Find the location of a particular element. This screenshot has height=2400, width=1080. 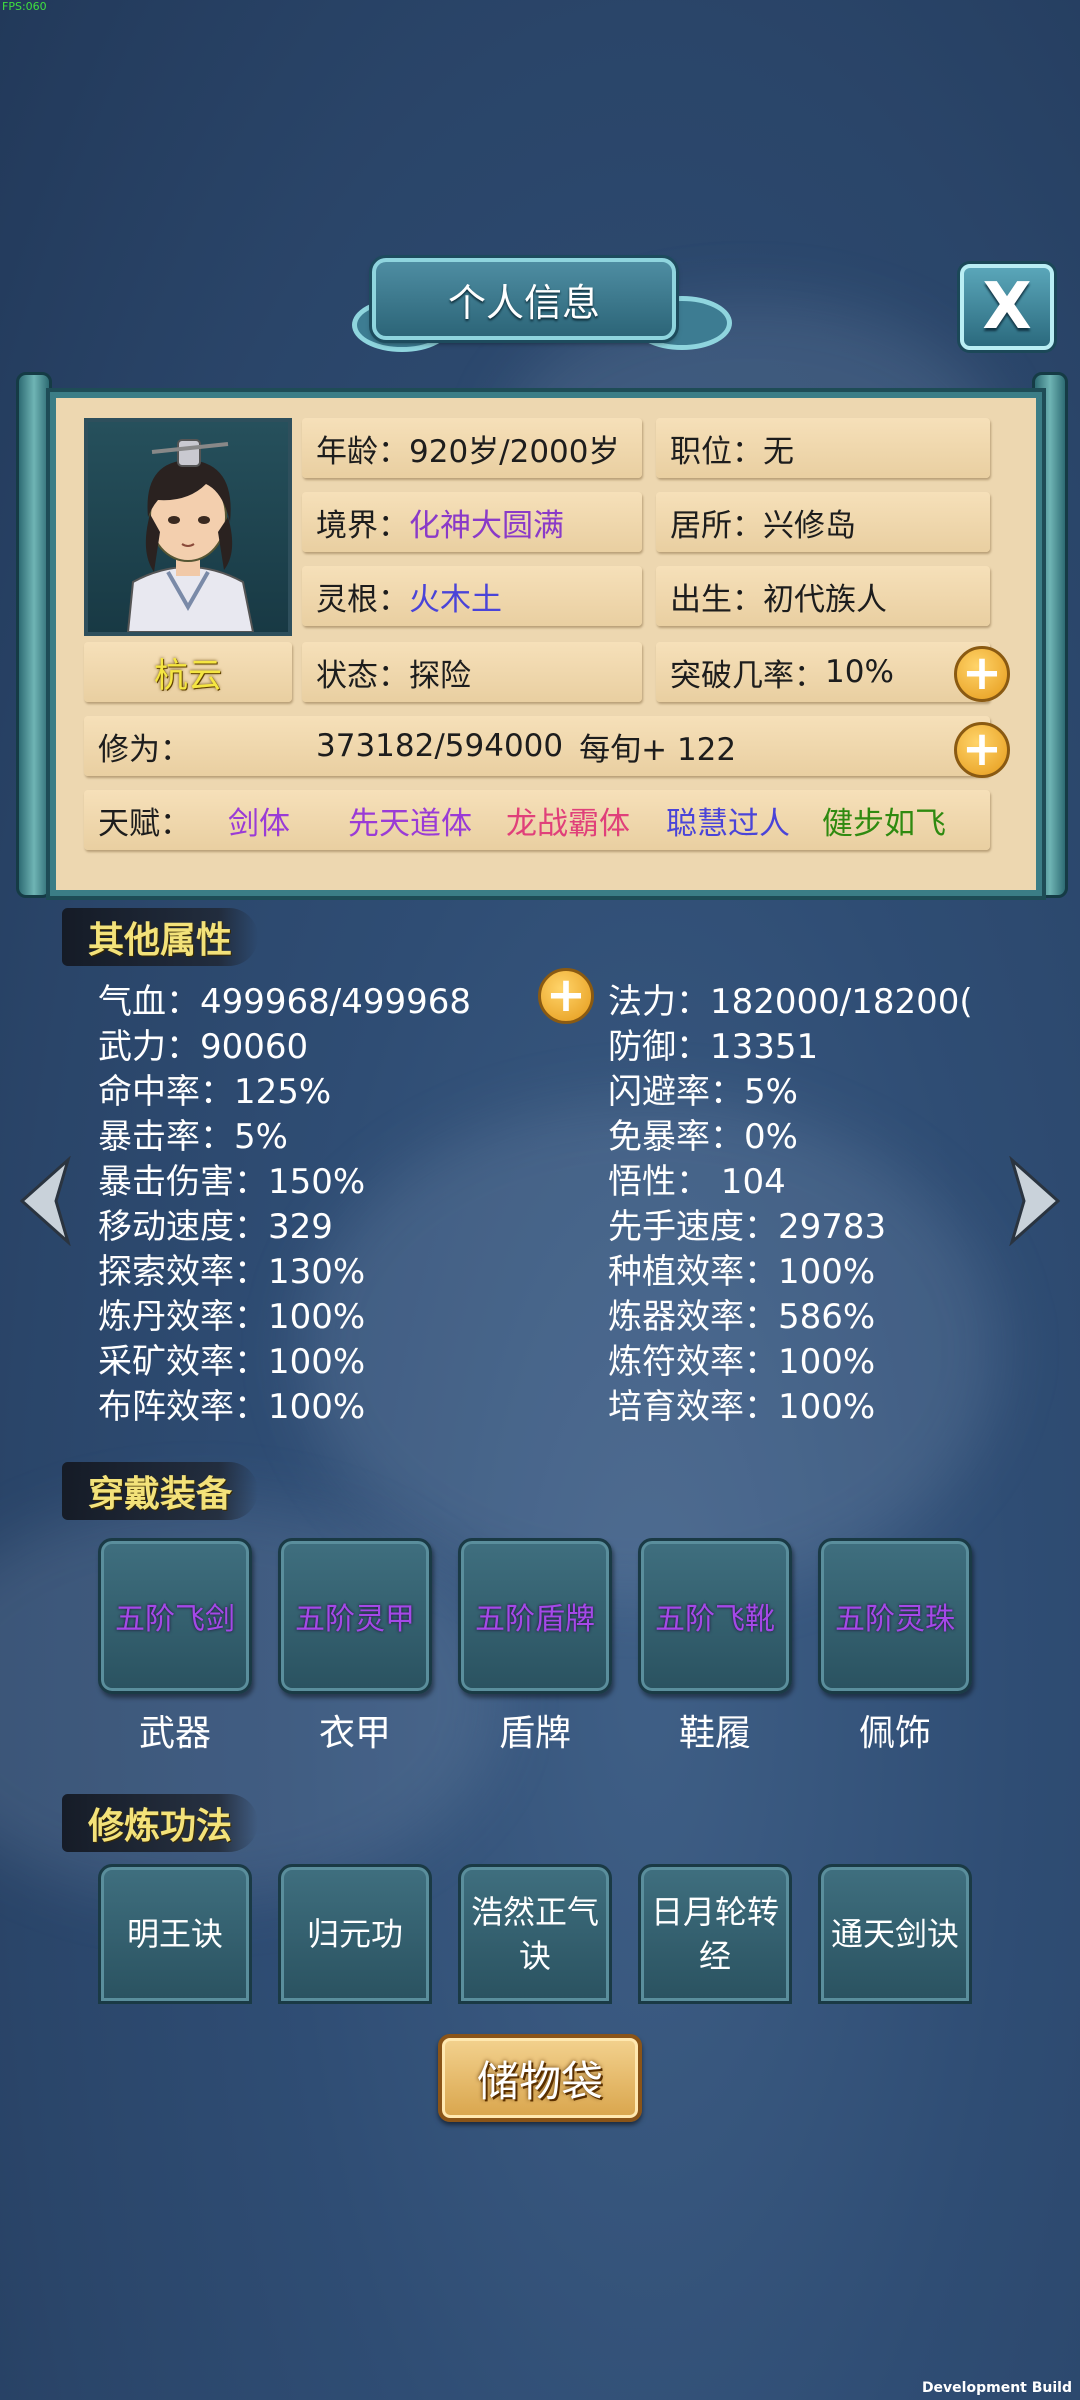

talent-item: 龙战霸体 is located at coordinates (568, 823).